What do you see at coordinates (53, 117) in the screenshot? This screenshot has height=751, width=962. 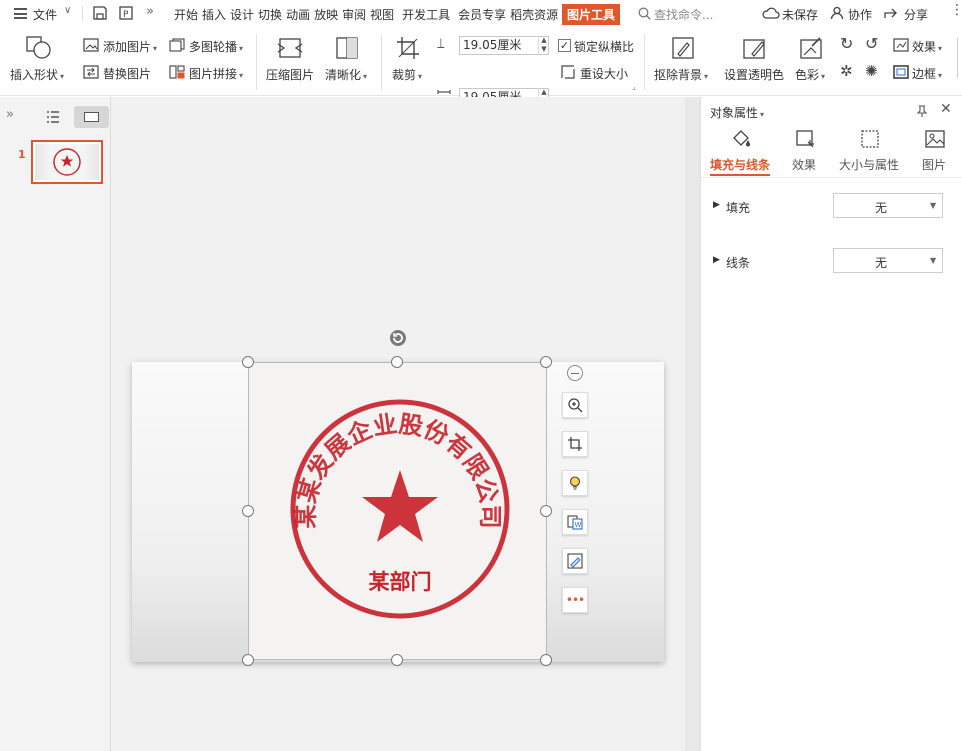 I see `outline-view-icon` at bounding box center [53, 117].